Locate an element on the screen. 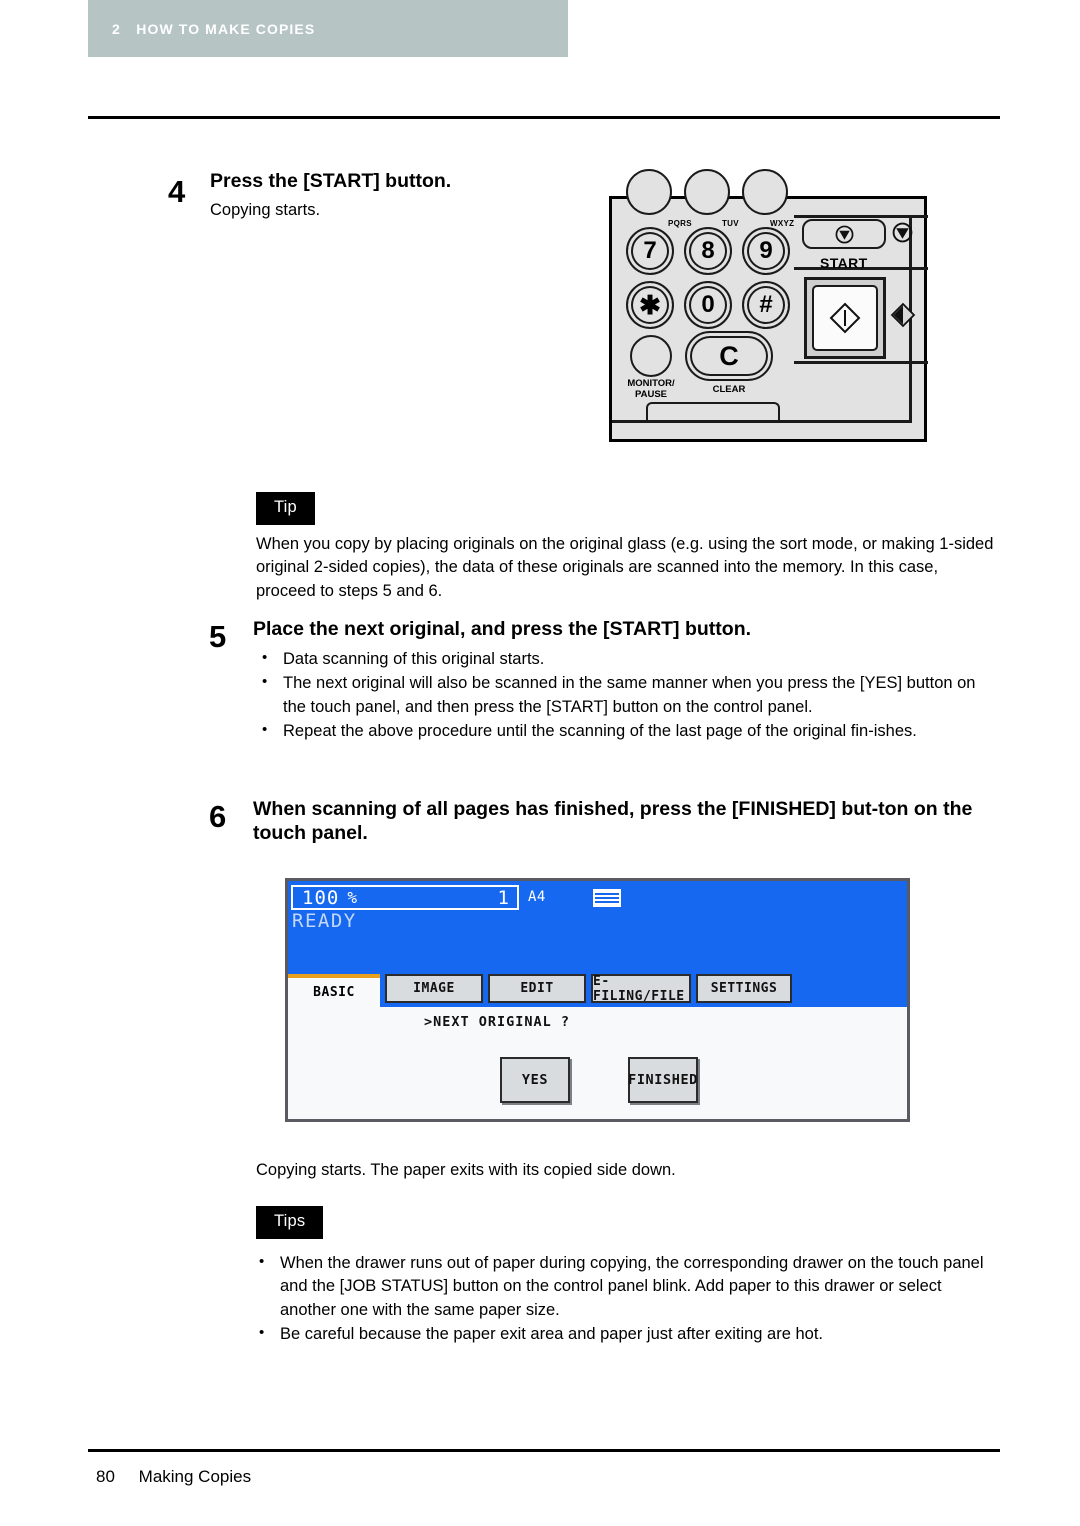 This screenshot has height=1526, width=1080. touch-panel-header: 100 % 1 A4 READY is located at coordinates (597, 927).